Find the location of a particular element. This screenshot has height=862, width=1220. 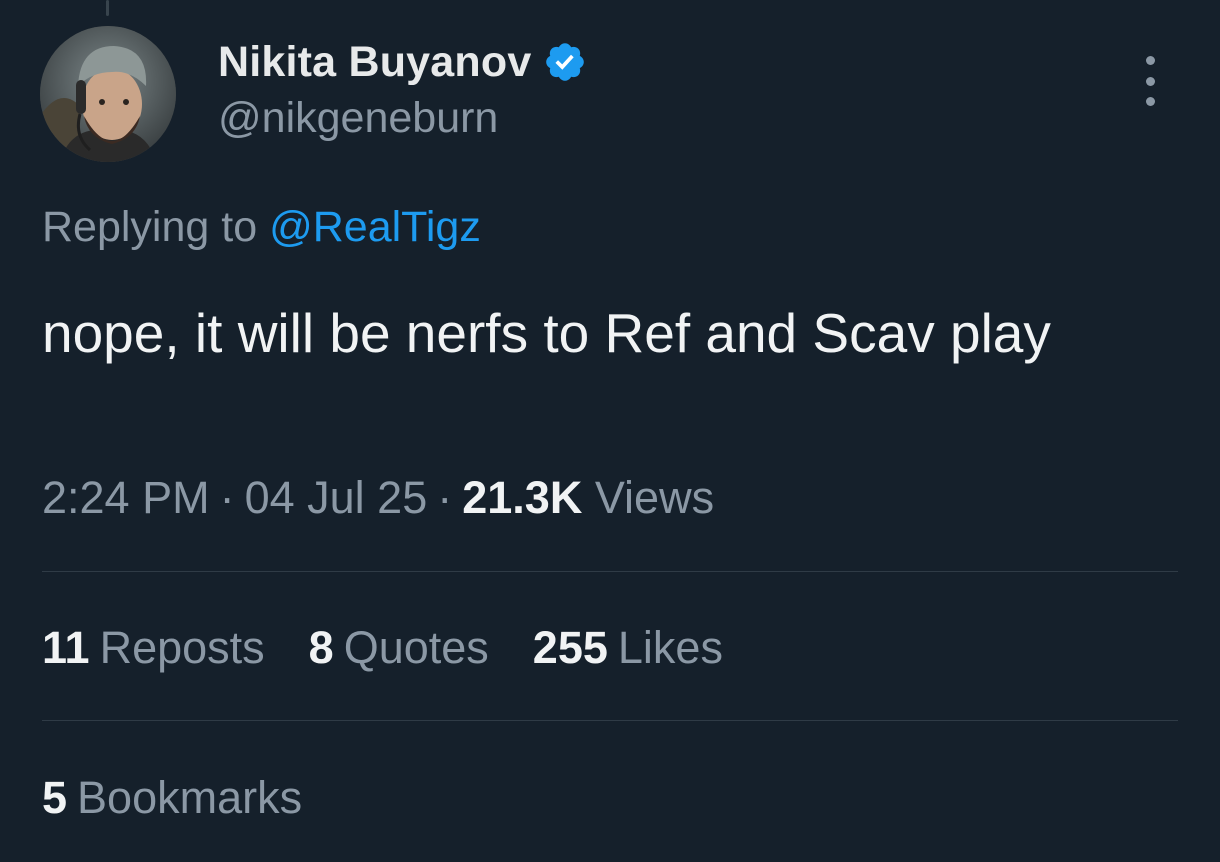

tweet-meta: 2:24 PM · 04 Jul 25 · 21.3K Views is located at coordinates (378, 498).